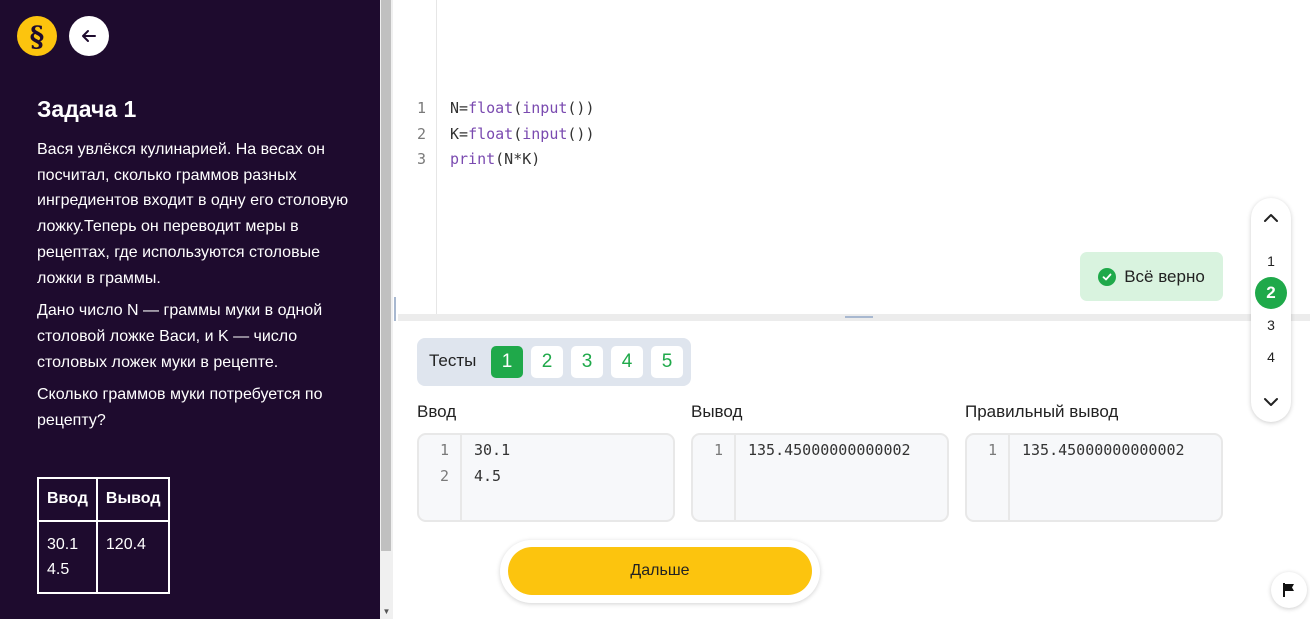  I want to click on arrow-left-icon, so click(89, 36).